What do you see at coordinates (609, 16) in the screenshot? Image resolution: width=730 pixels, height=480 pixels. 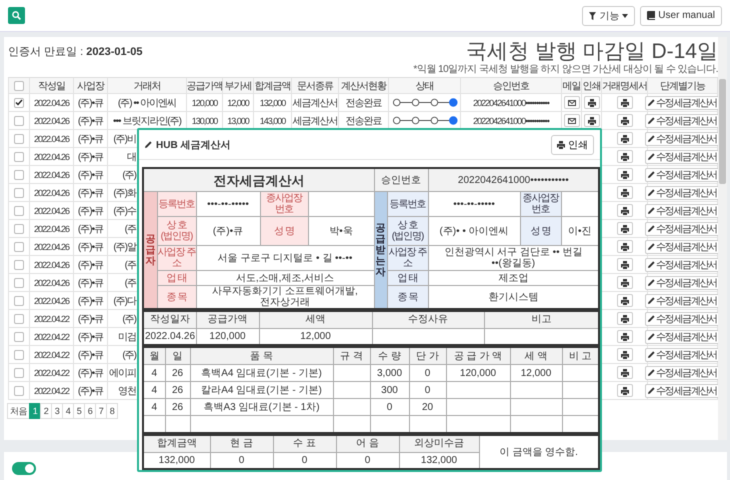 I see `function-dropdown-button: 기능` at bounding box center [609, 16].